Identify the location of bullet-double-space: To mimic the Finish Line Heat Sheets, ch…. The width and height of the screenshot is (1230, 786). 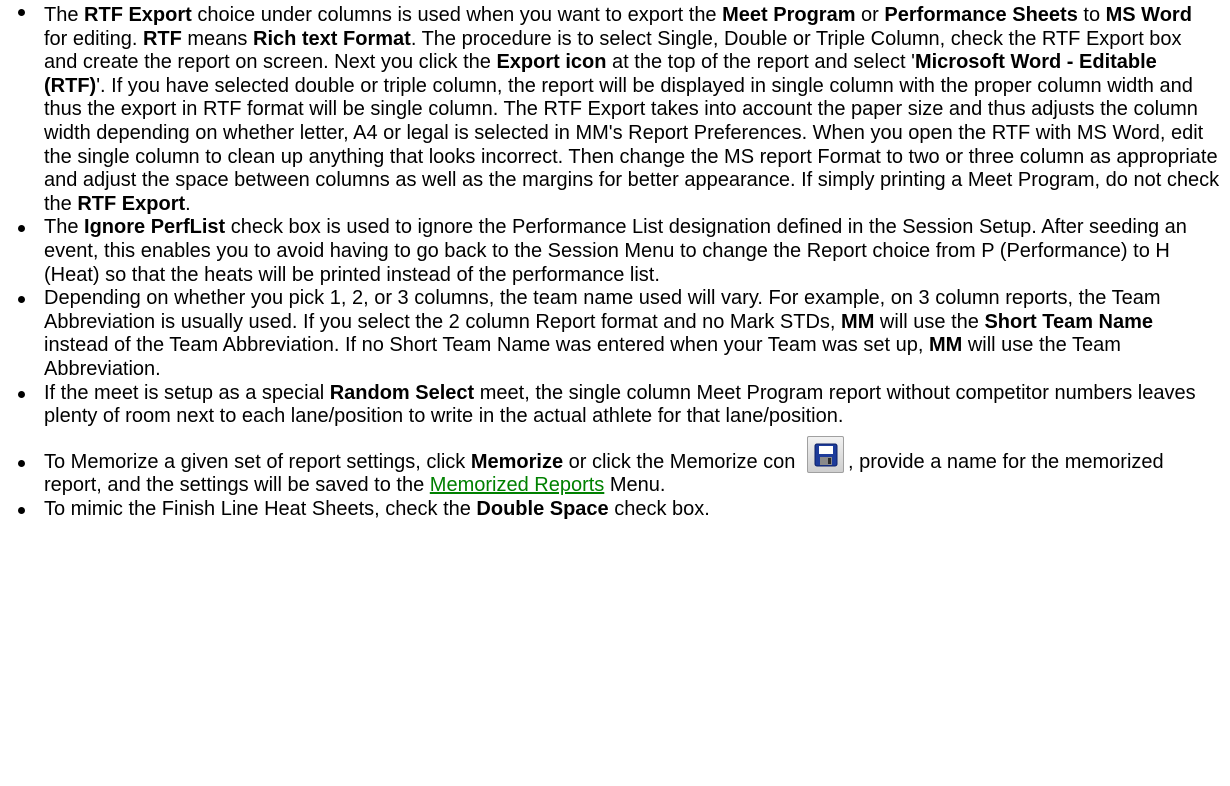
(615, 510).